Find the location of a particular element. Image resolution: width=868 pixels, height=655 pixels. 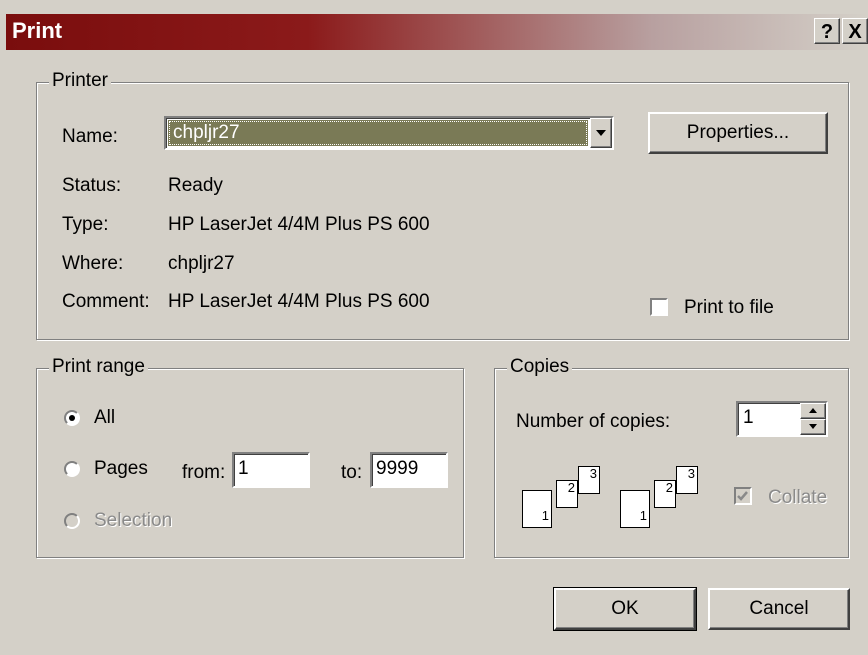

printer-name-combo: chpljr27 is located at coordinates (389, 133).